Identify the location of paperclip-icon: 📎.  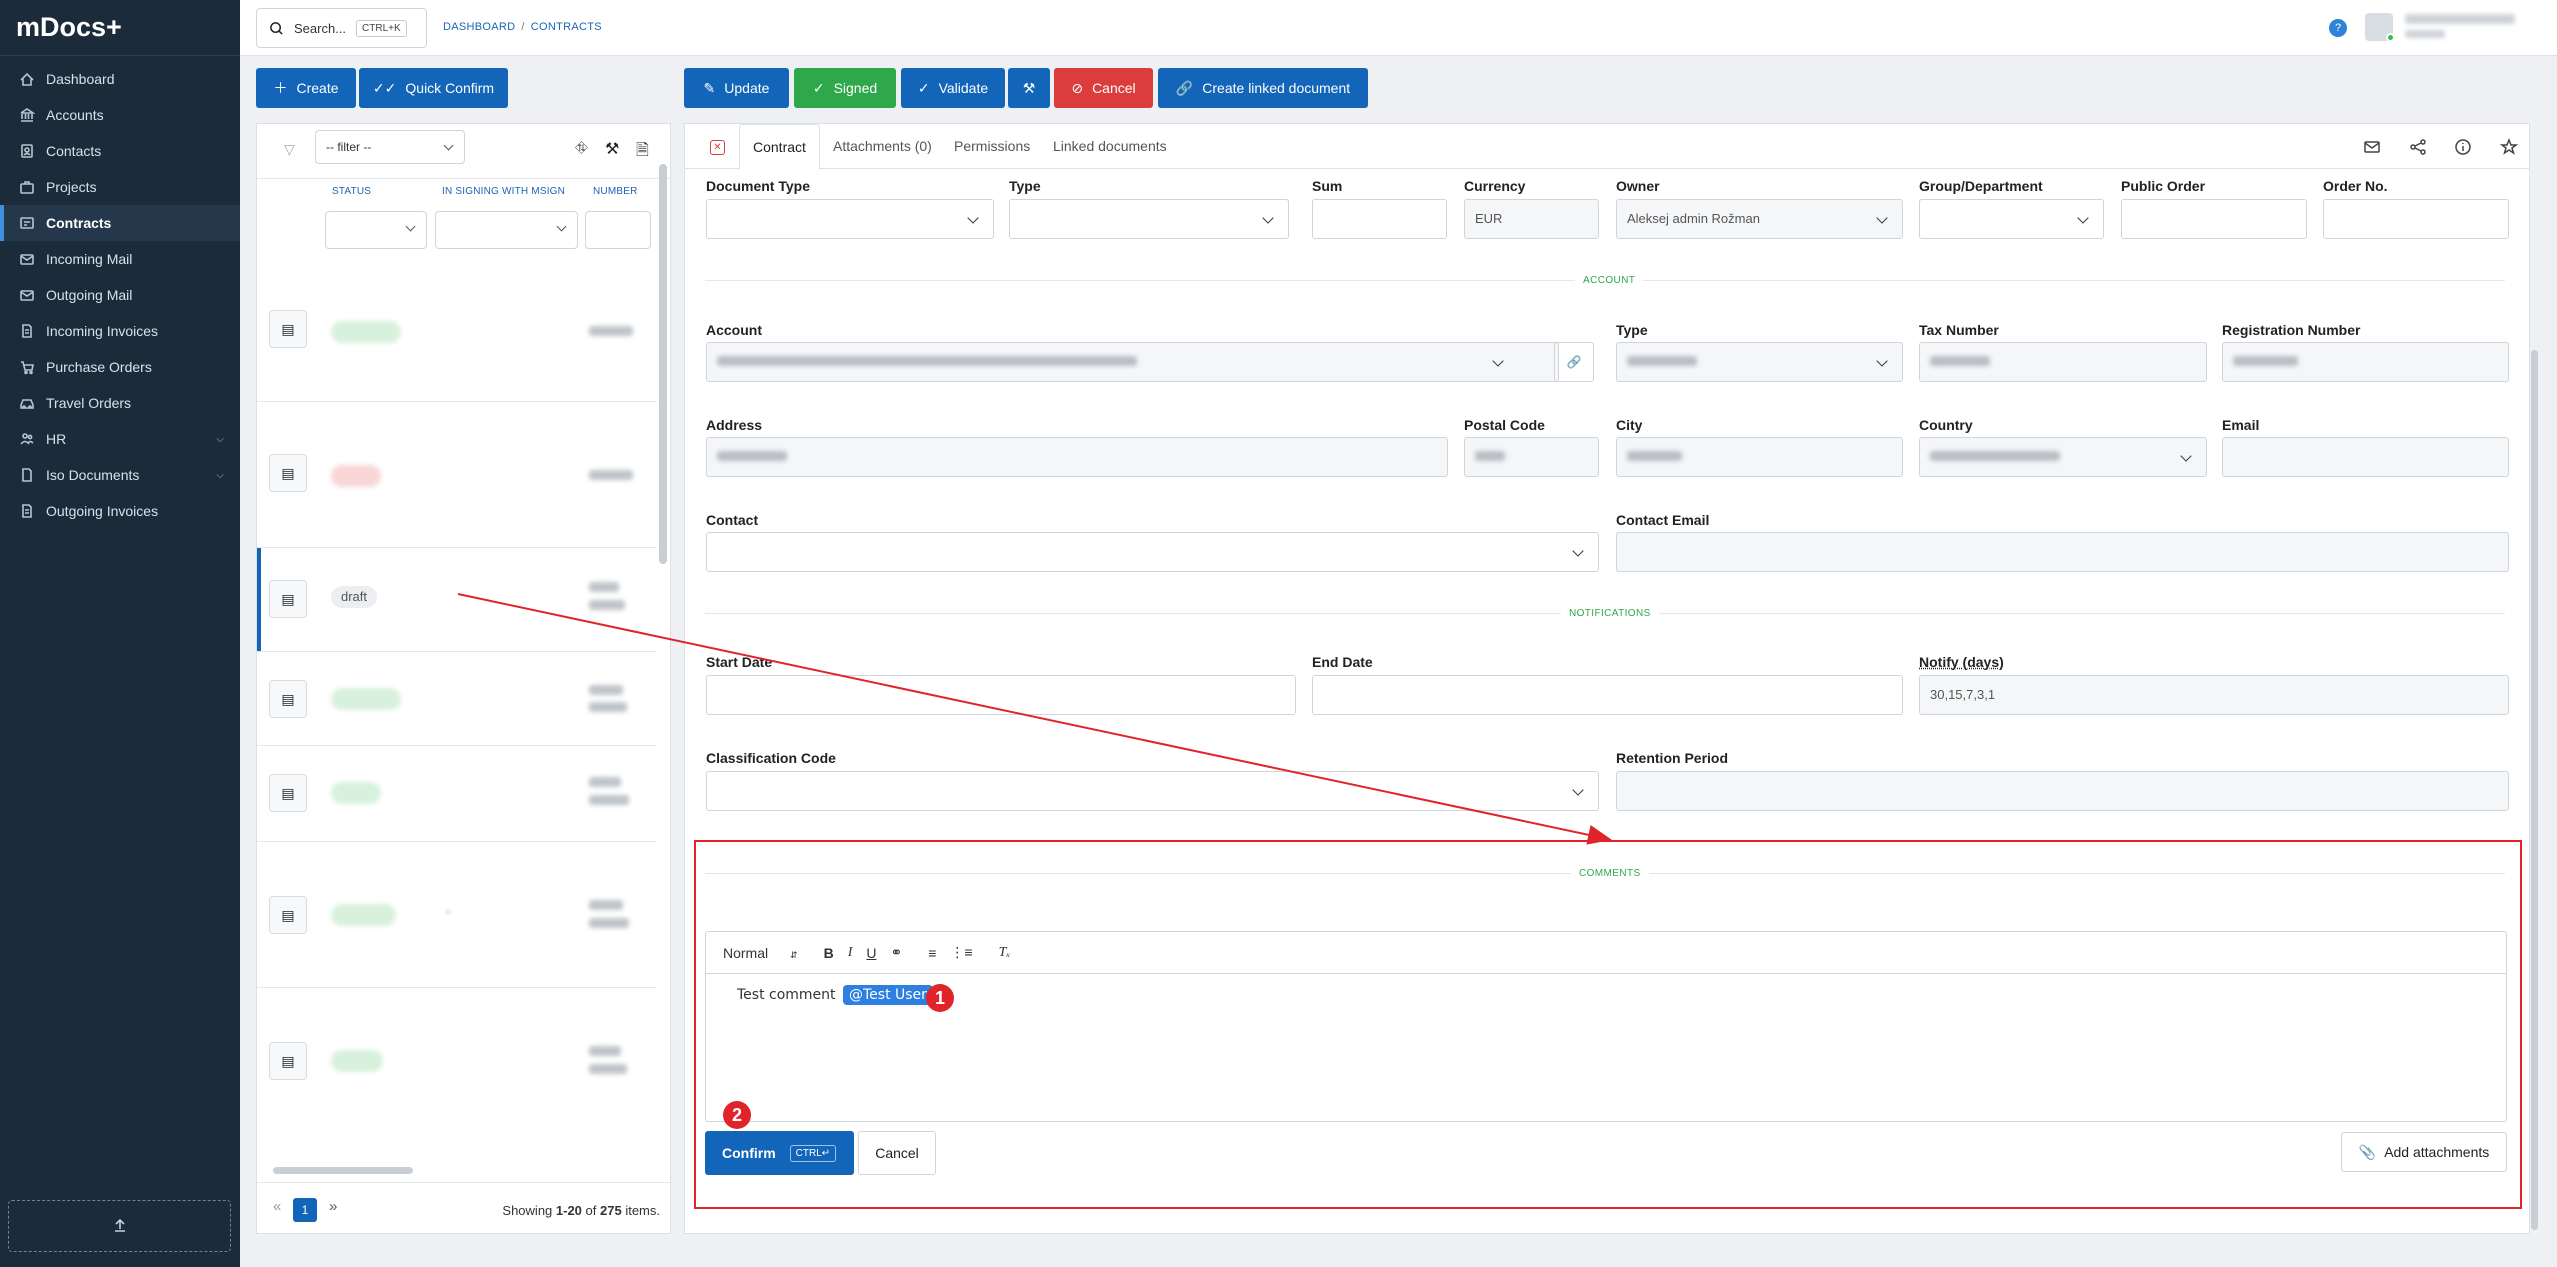
(2367, 1151).